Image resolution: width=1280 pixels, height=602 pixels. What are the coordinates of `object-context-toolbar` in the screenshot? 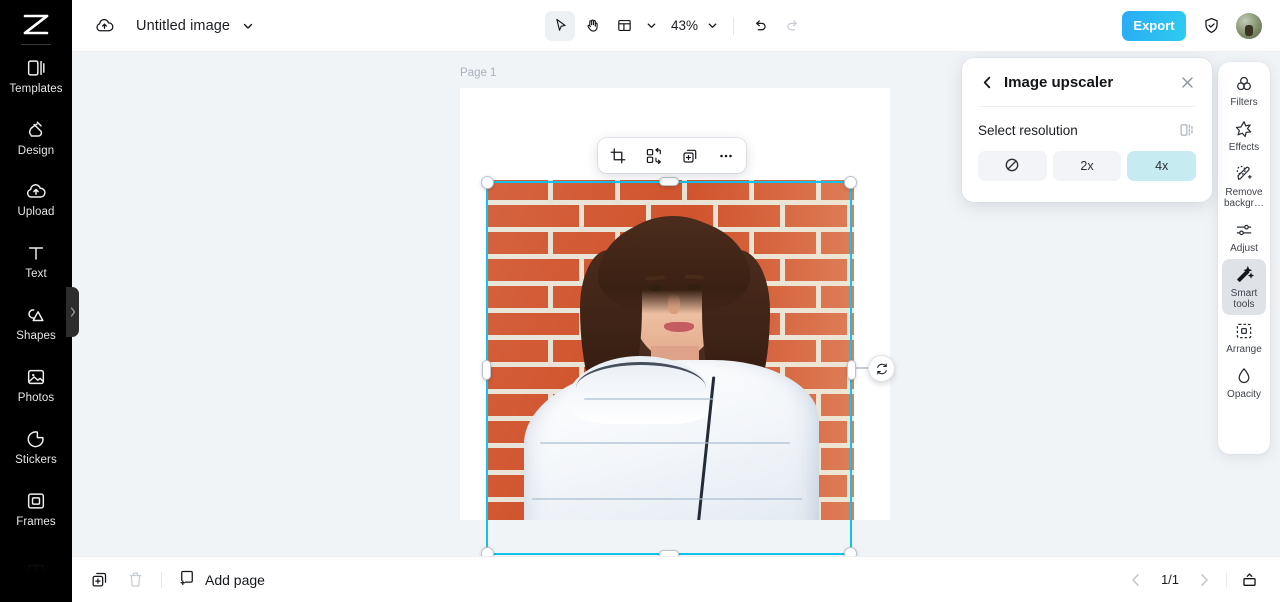 It's located at (672, 155).